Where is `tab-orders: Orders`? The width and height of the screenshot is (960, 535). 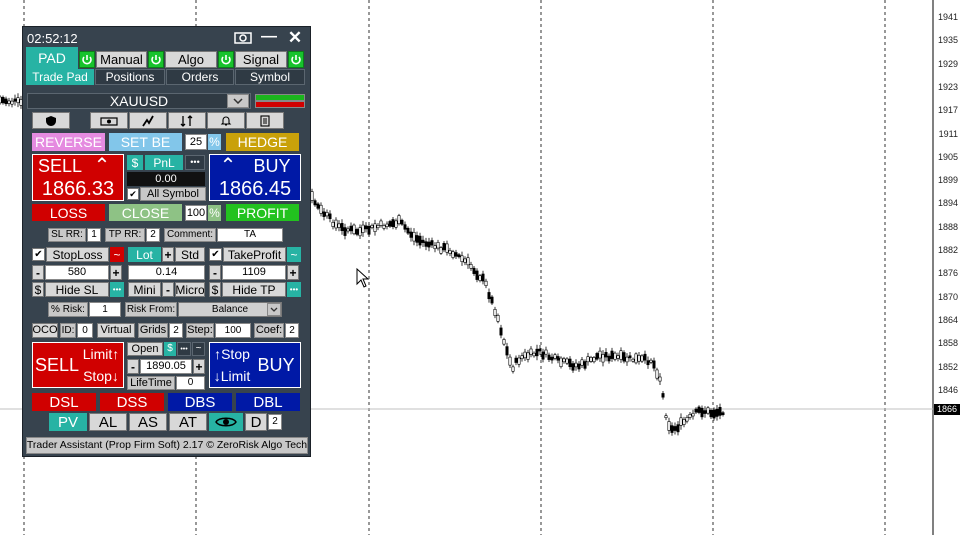 tab-orders: Orders is located at coordinates (200, 77).